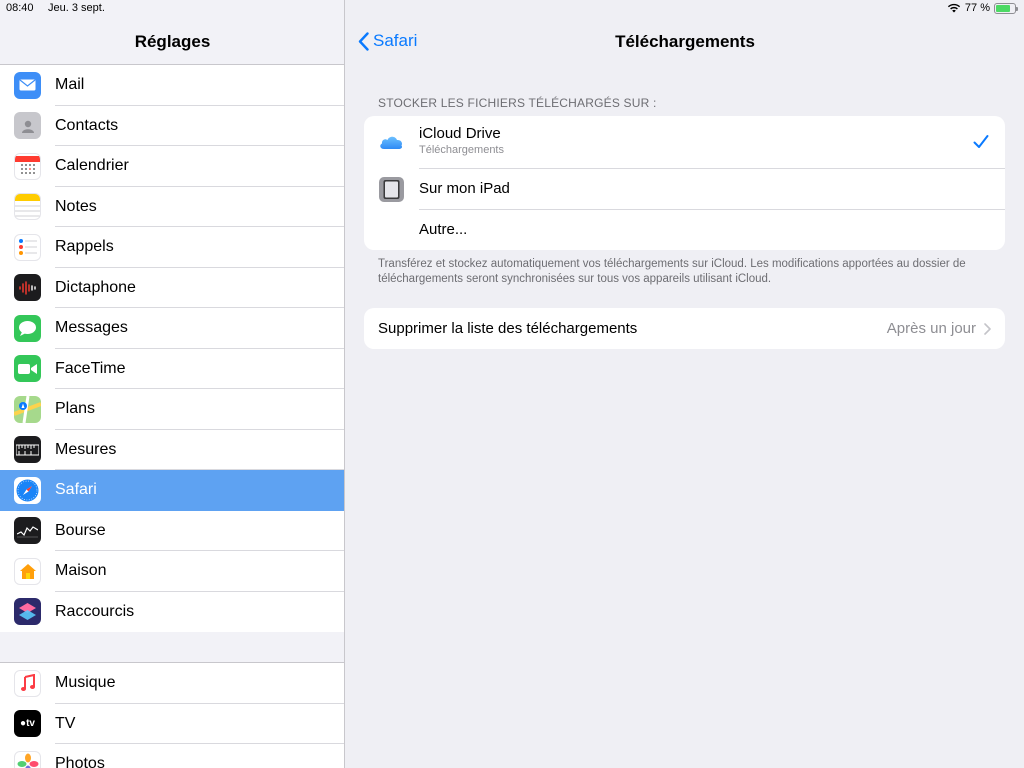 This screenshot has height=768, width=1024. Describe the element at coordinates (95, 611) in the screenshot. I see `sidebar-item-label: Raccourcis` at that location.